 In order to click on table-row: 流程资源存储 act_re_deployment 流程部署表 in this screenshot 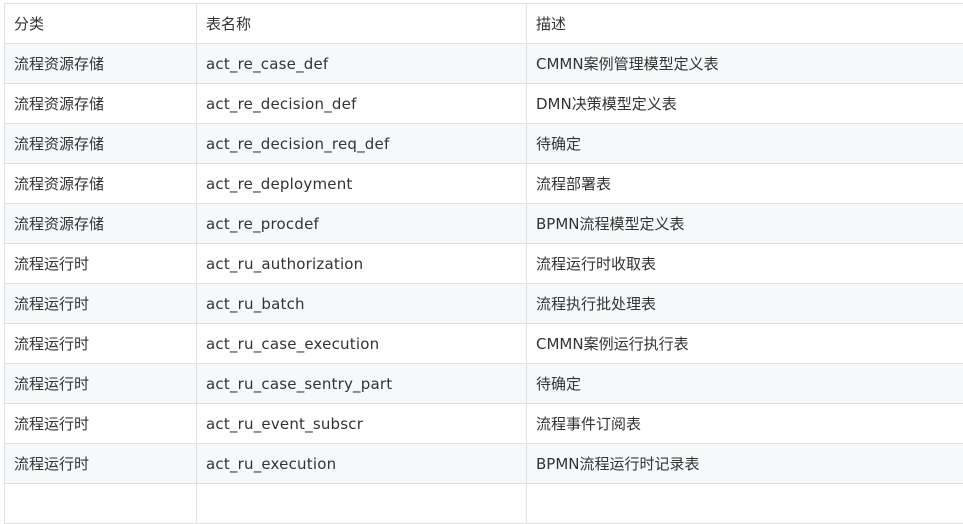, I will do `click(484, 184)`.